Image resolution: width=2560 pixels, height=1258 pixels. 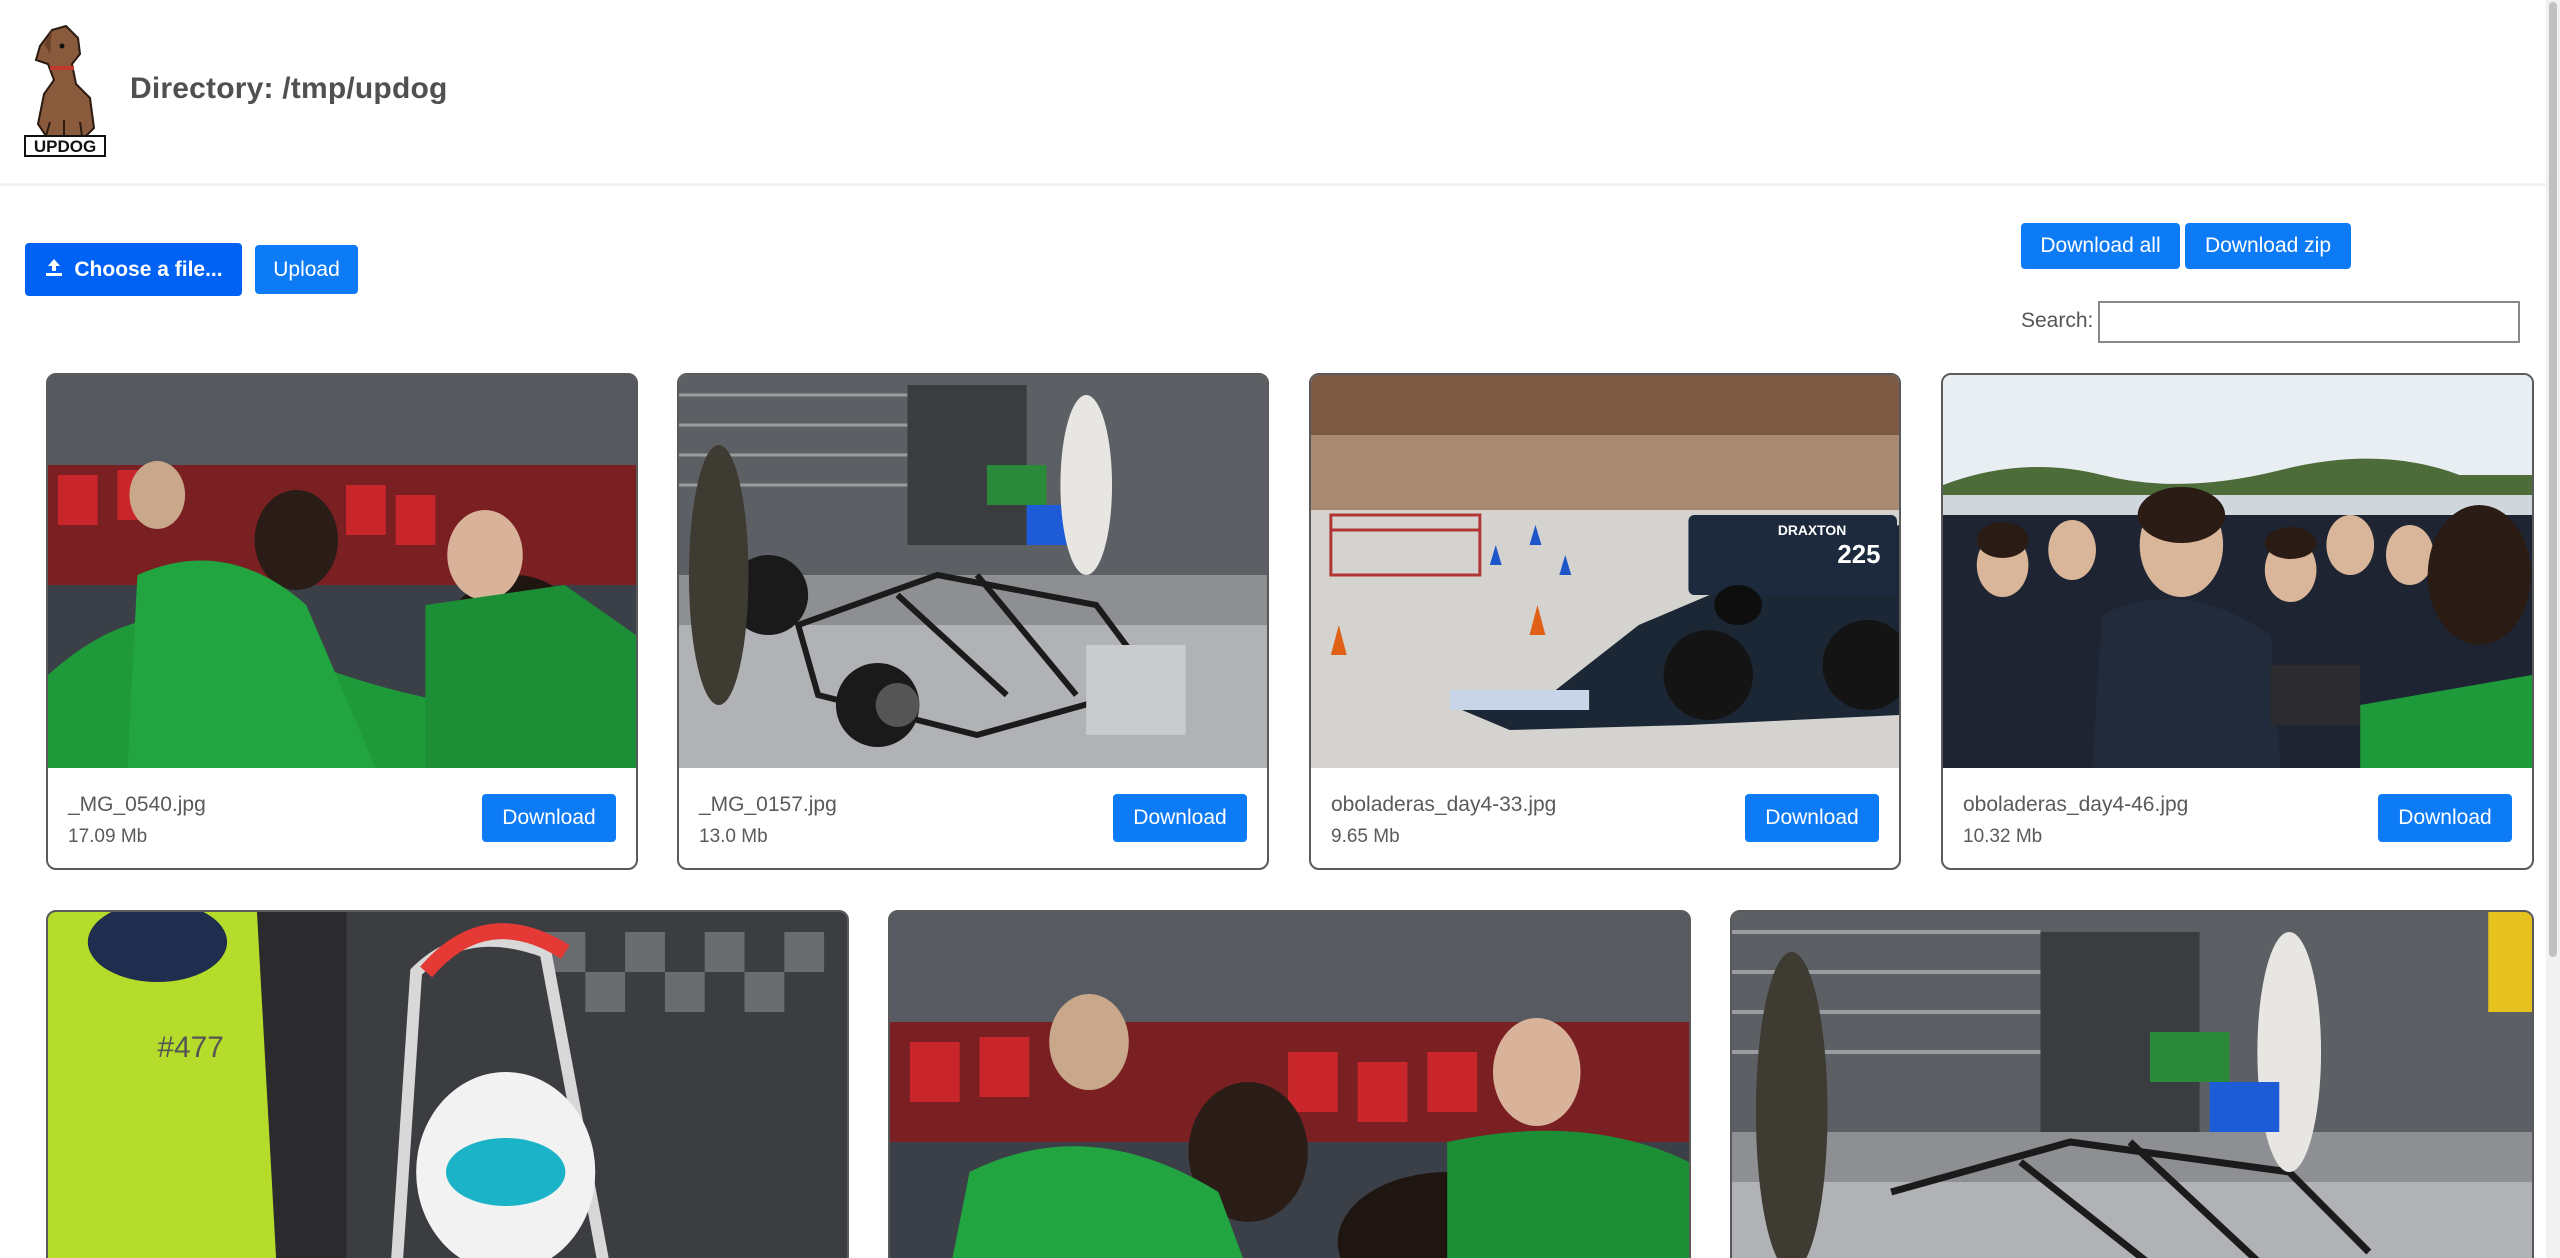 I want to click on download-zip-button: Download zip, so click(x=2268, y=246).